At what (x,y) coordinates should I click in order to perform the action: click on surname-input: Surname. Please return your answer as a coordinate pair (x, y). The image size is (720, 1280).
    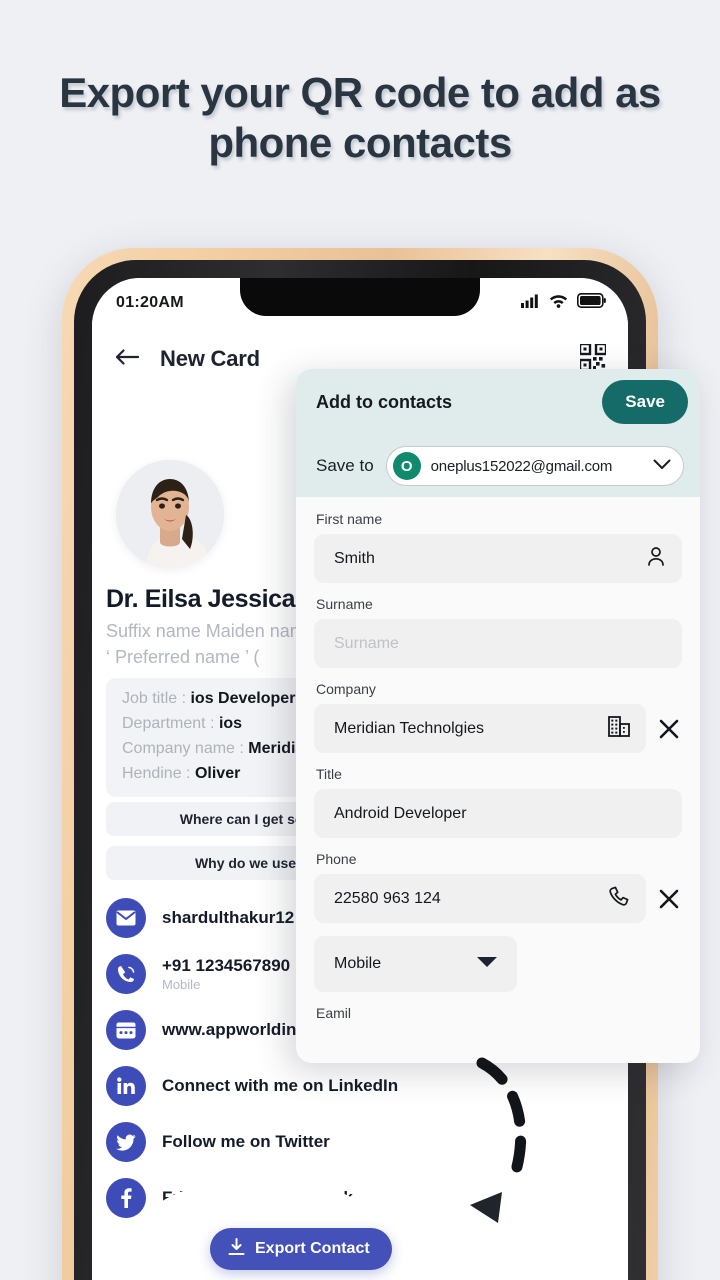
    Looking at the image, I should click on (498, 643).